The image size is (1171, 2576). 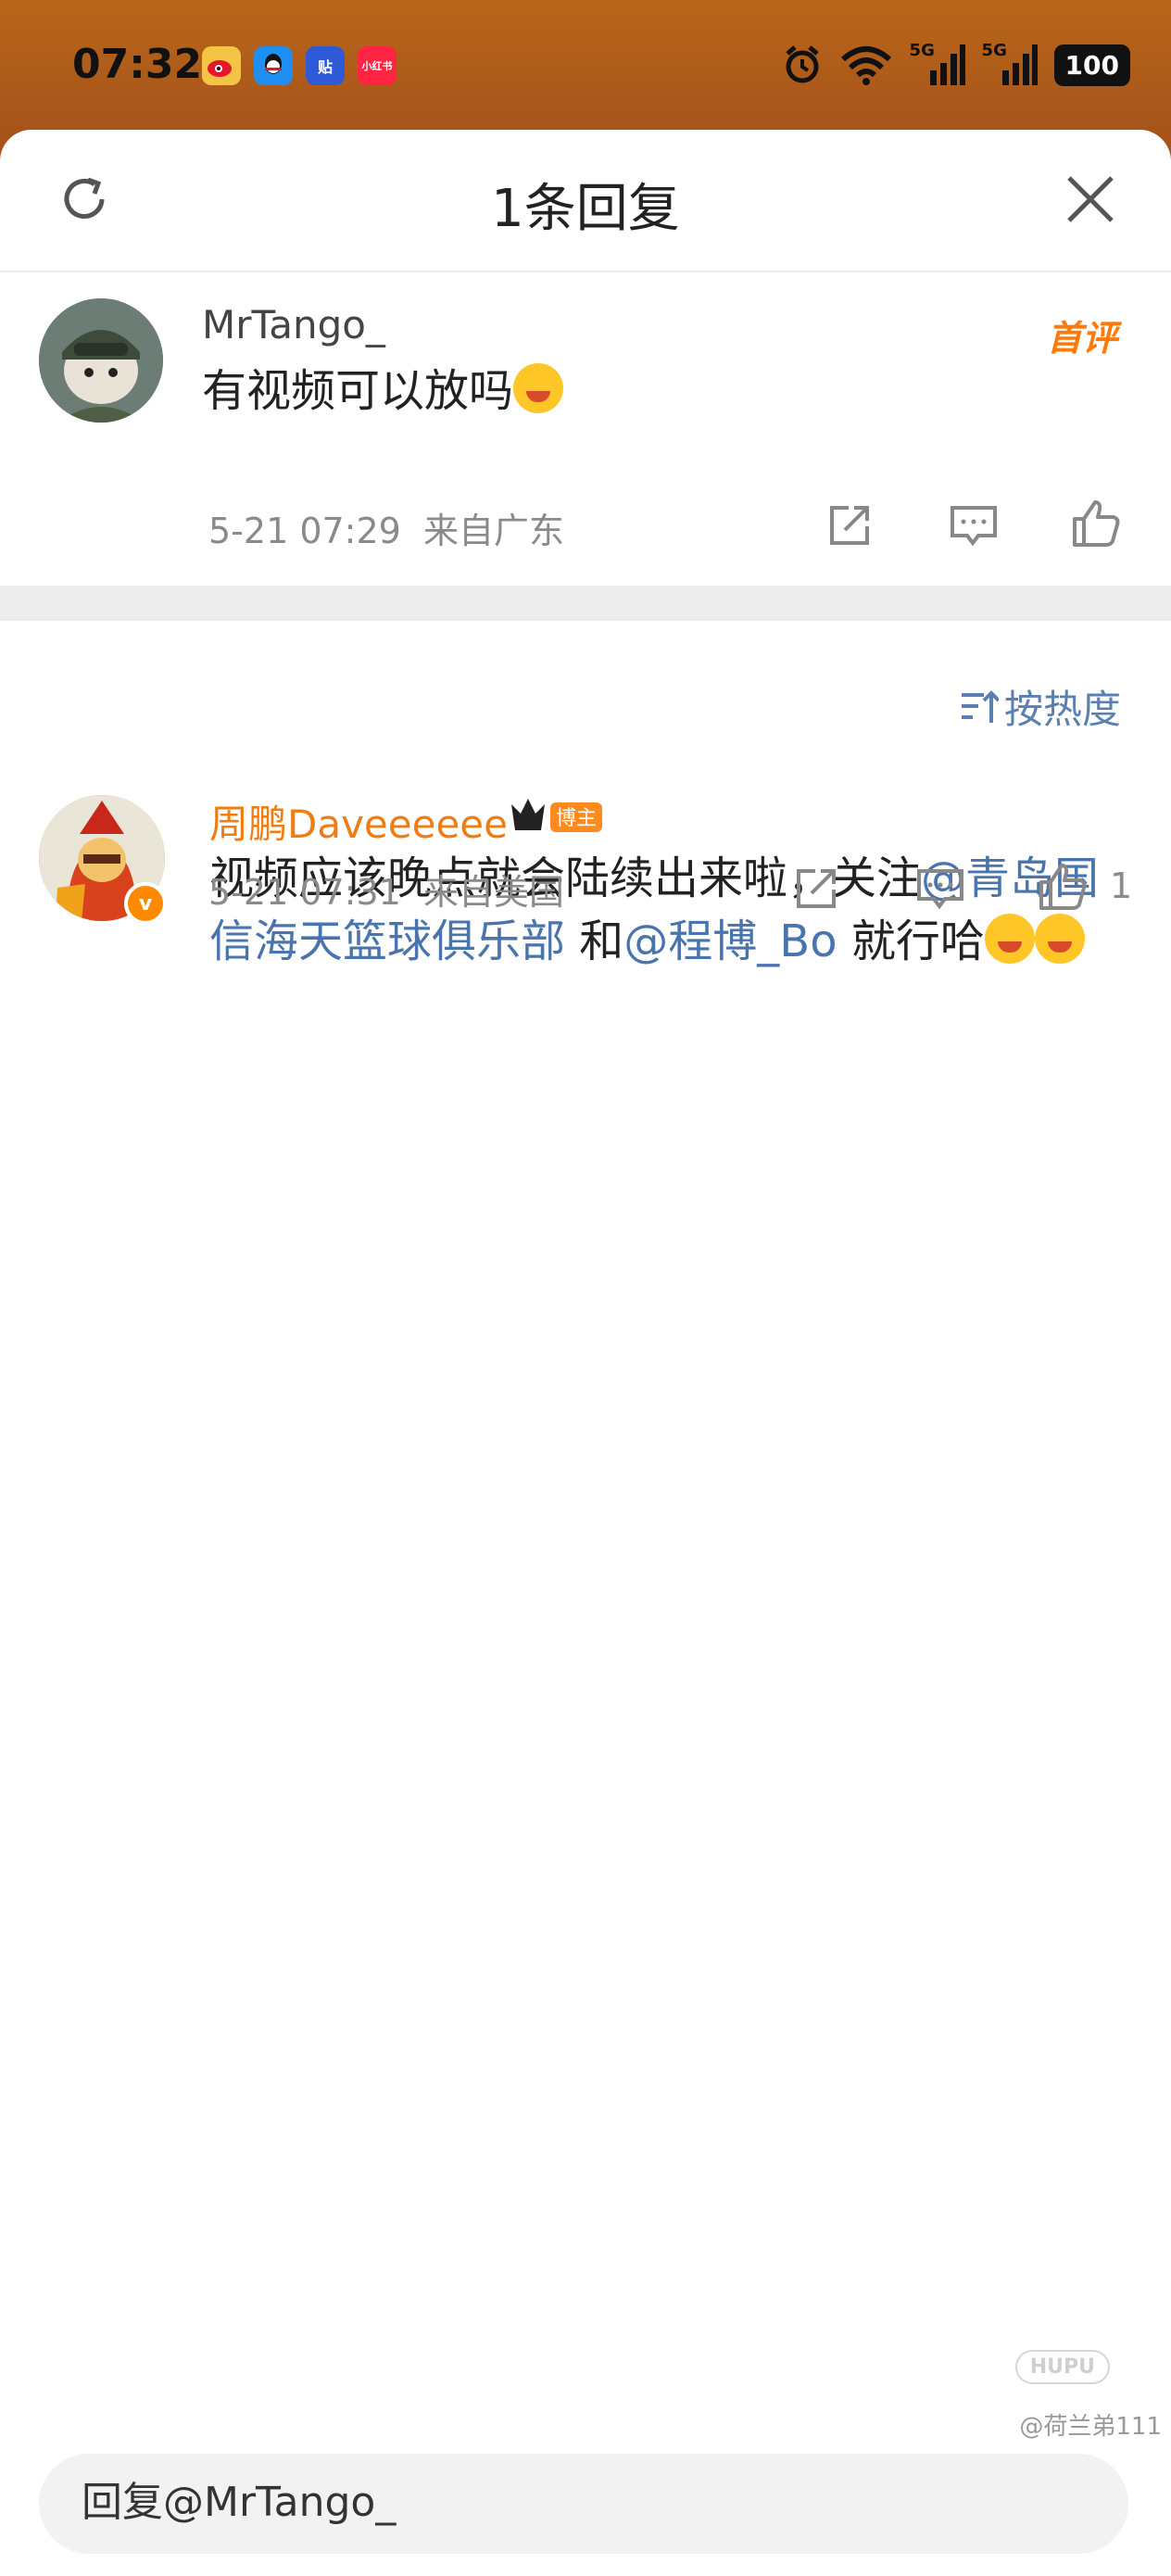 What do you see at coordinates (577, 818) in the screenshot?
I see `blogger-badge-label: 博主` at bounding box center [577, 818].